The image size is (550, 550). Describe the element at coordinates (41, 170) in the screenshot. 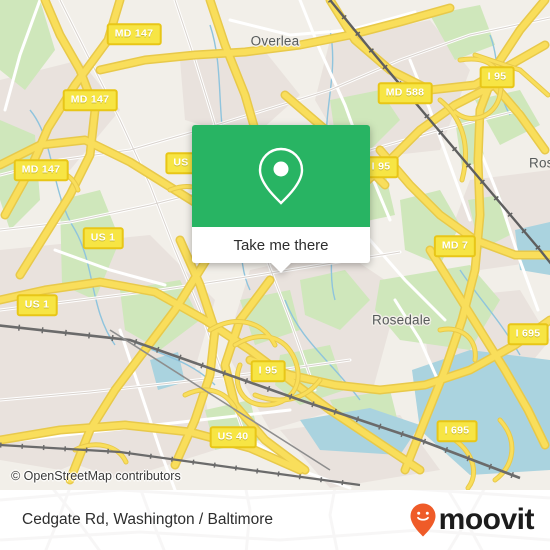

I see `road-shield-md-147-3: MD 147` at that location.